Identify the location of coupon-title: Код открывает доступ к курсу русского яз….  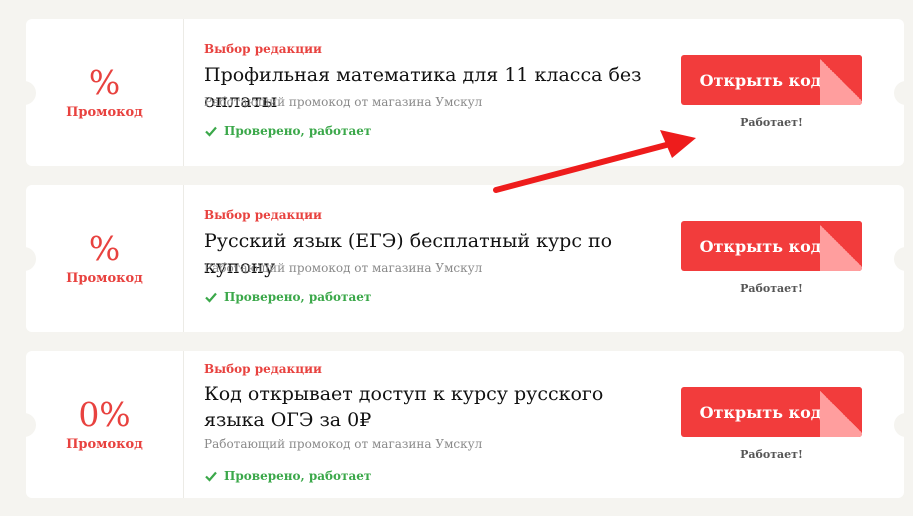
(429, 407).